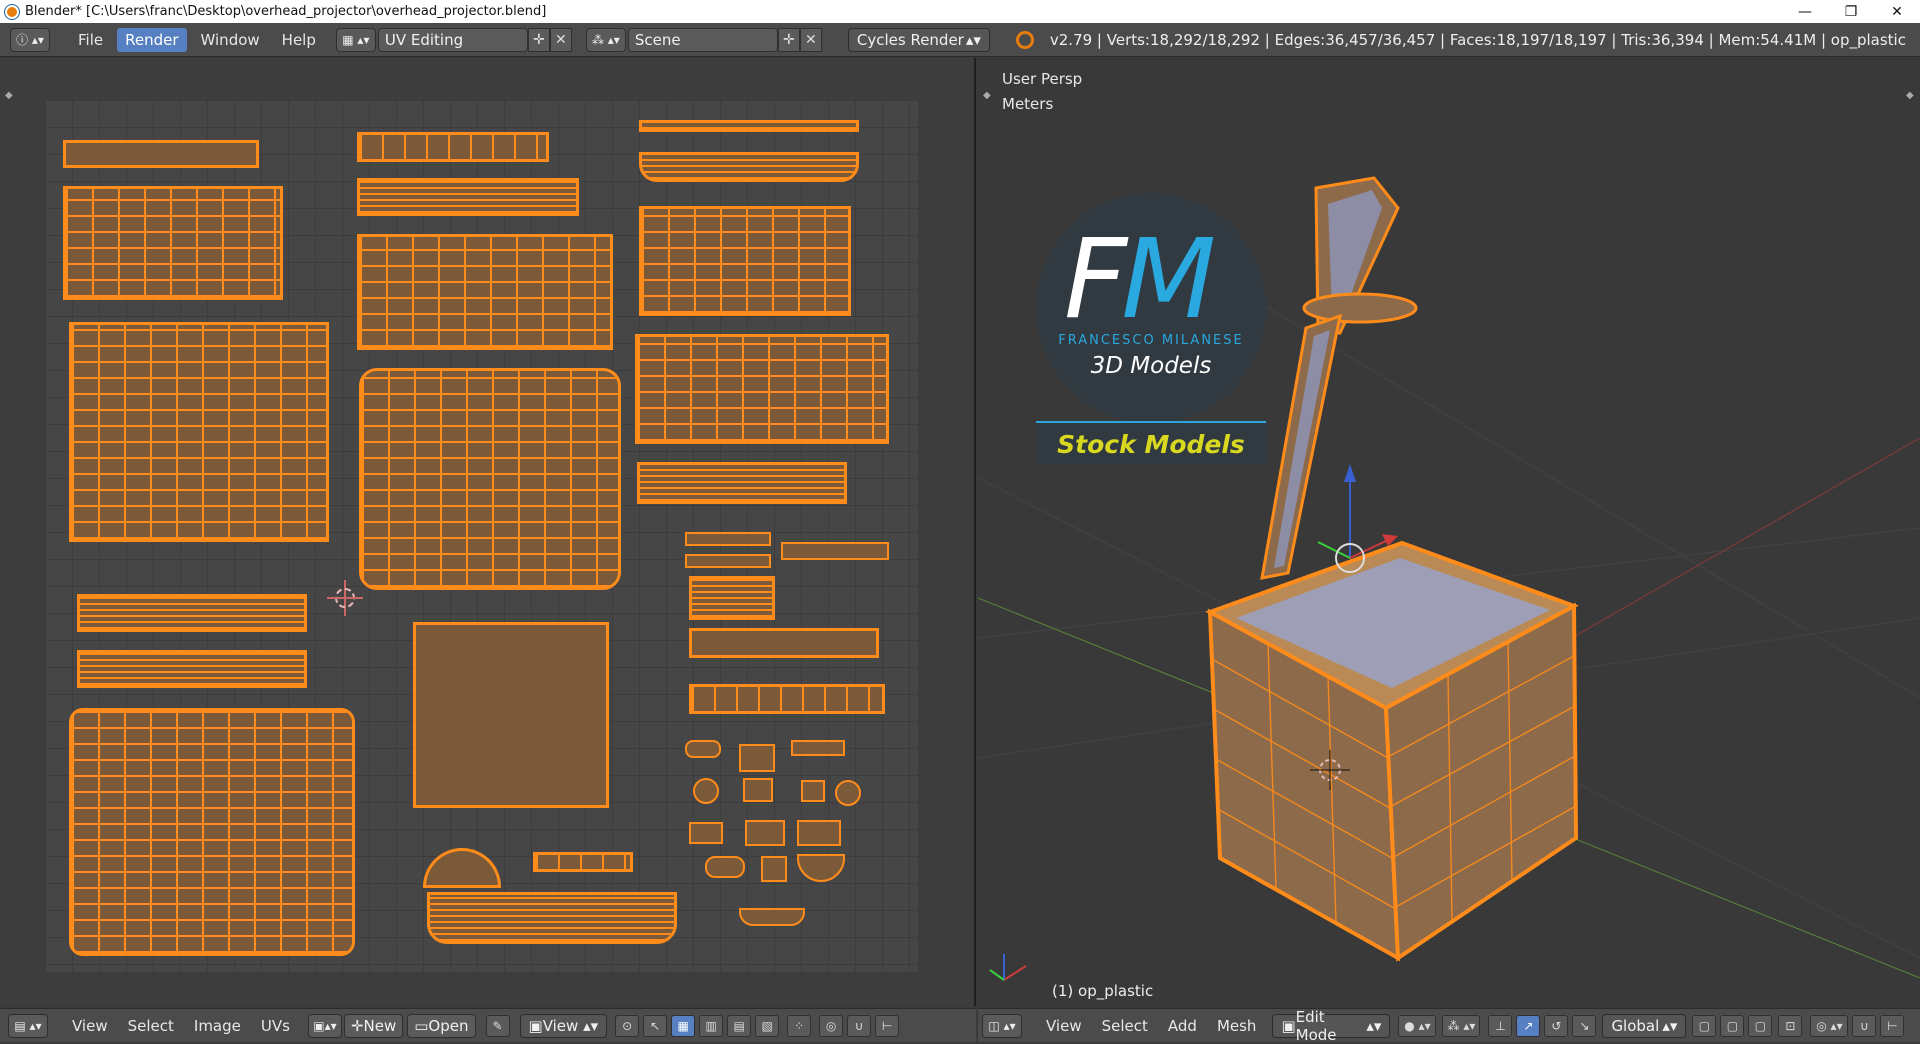  Describe the element at coordinates (1864, 1025) in the screenshot. I see `snap-toggle-icon: ∪` at that location.